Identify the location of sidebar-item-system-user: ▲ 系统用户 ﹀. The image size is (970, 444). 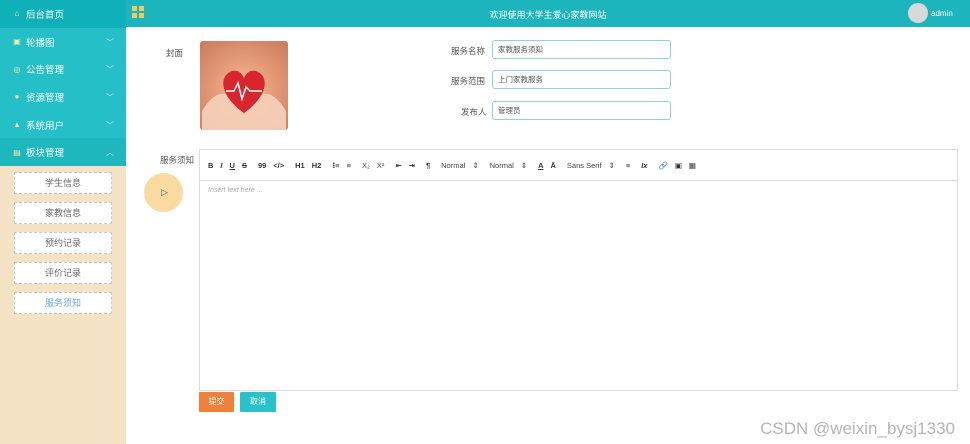
(63, 125).